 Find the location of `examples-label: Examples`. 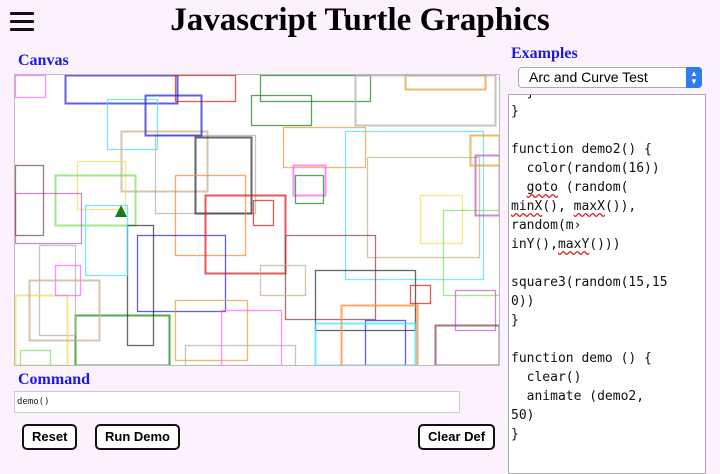

examples-label: Examples is located at coordinates (544, 53).